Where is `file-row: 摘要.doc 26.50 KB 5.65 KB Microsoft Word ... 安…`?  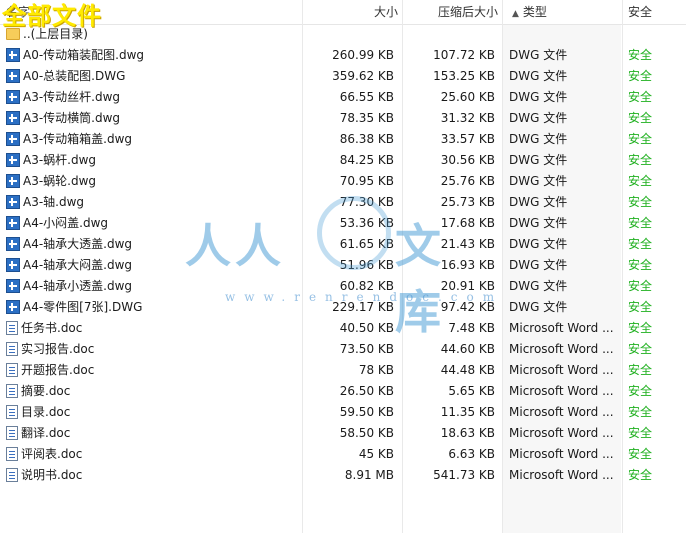
file-row: 摘要.doc 26.50 KB 5.65 KB Microsoft Word ... 安… is located at coordinates (343, 391).